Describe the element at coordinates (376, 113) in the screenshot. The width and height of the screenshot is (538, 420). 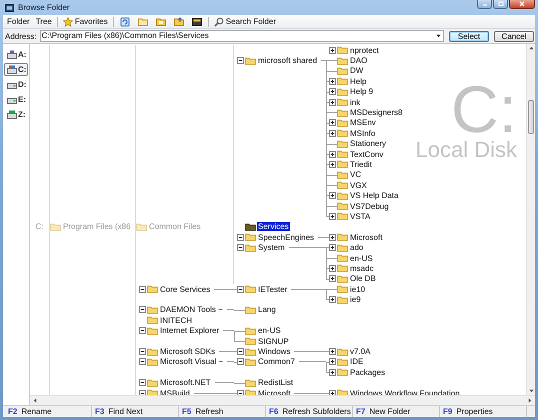
I see `folder-label: MSDesigners8` at that location.